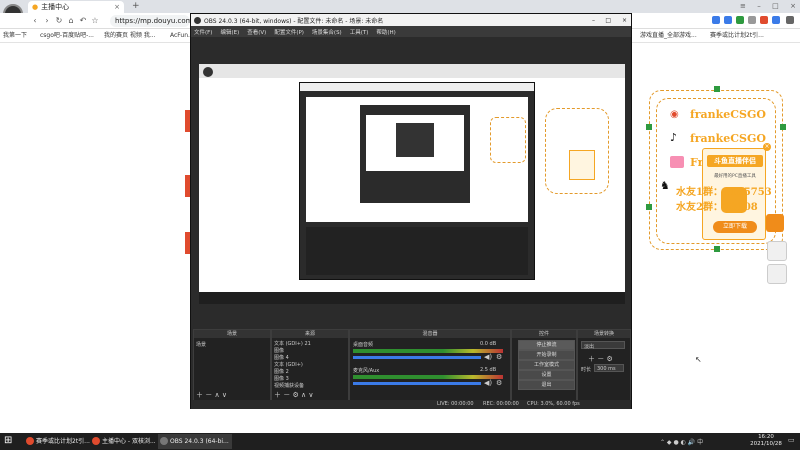 Image resolution: width=800 pixels, height=450 pixels. What do you see at coordinates (677, 162) in the screenshot?
I see `bilibili-icon` at bounding box center [677, 162].